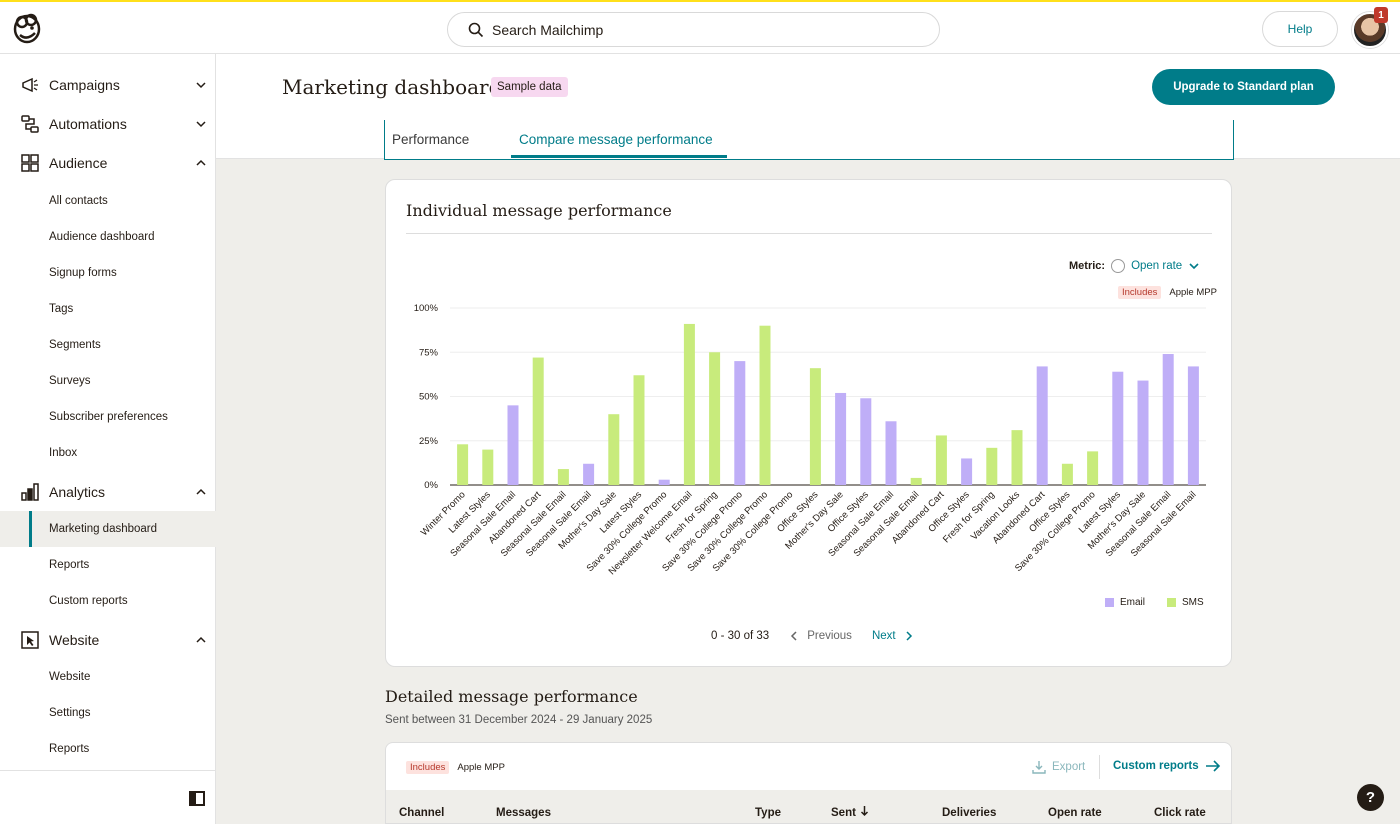  Describe the element at coordinates (768, 813) in the screenshot. I see `column-type: Type` at that location.